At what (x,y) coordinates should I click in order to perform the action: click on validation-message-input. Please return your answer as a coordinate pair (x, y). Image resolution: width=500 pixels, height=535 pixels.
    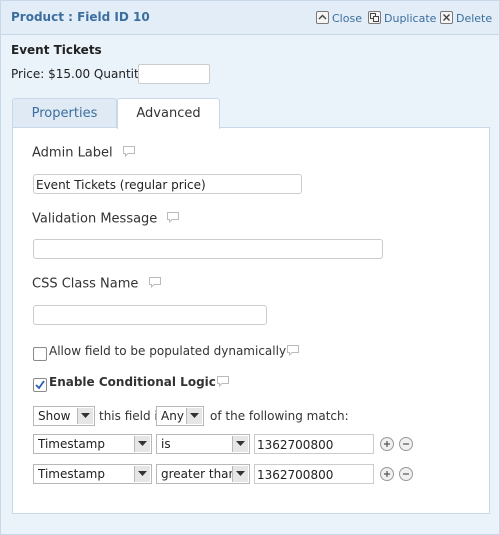
    Looking at the image, I should click on (208, 249).